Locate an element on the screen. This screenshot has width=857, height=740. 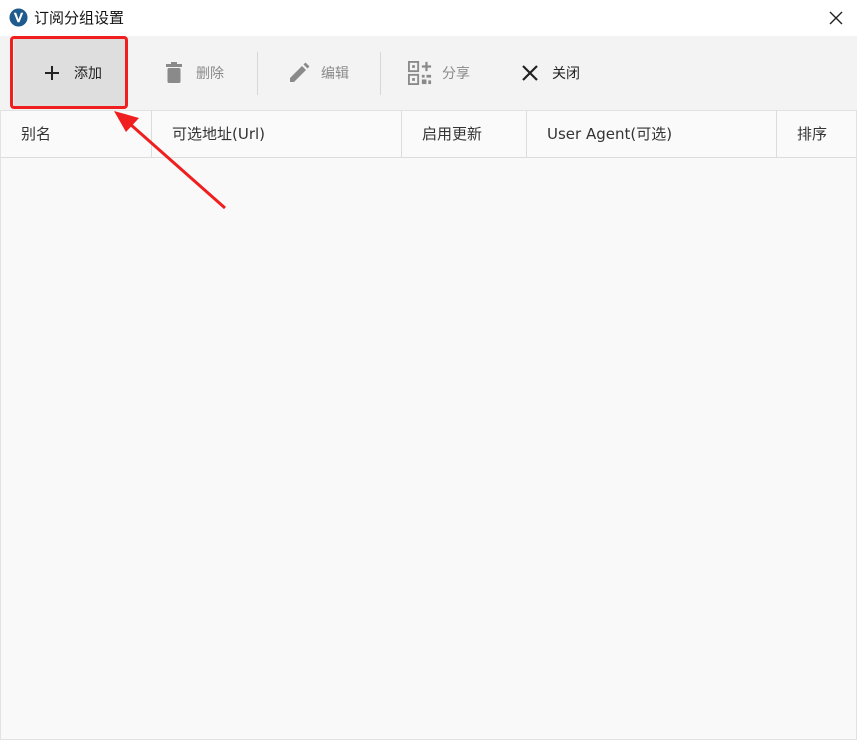
trash-icon is located at coordinates (174, 73).